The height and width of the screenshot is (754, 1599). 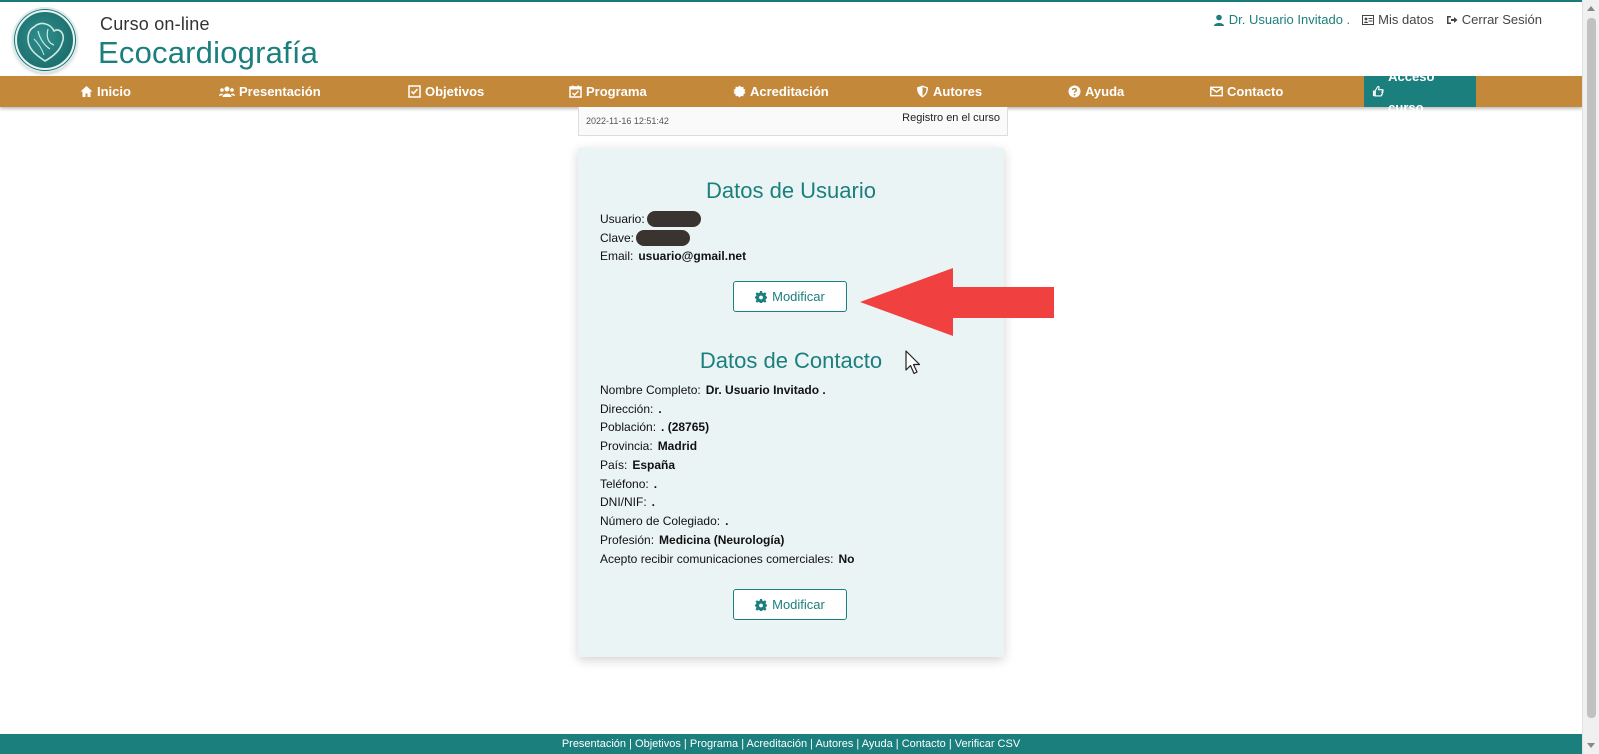 What do you see at coordinates (663, 238) in the screenshot?
I see `password-redacted` at bounding box center [663, 238].